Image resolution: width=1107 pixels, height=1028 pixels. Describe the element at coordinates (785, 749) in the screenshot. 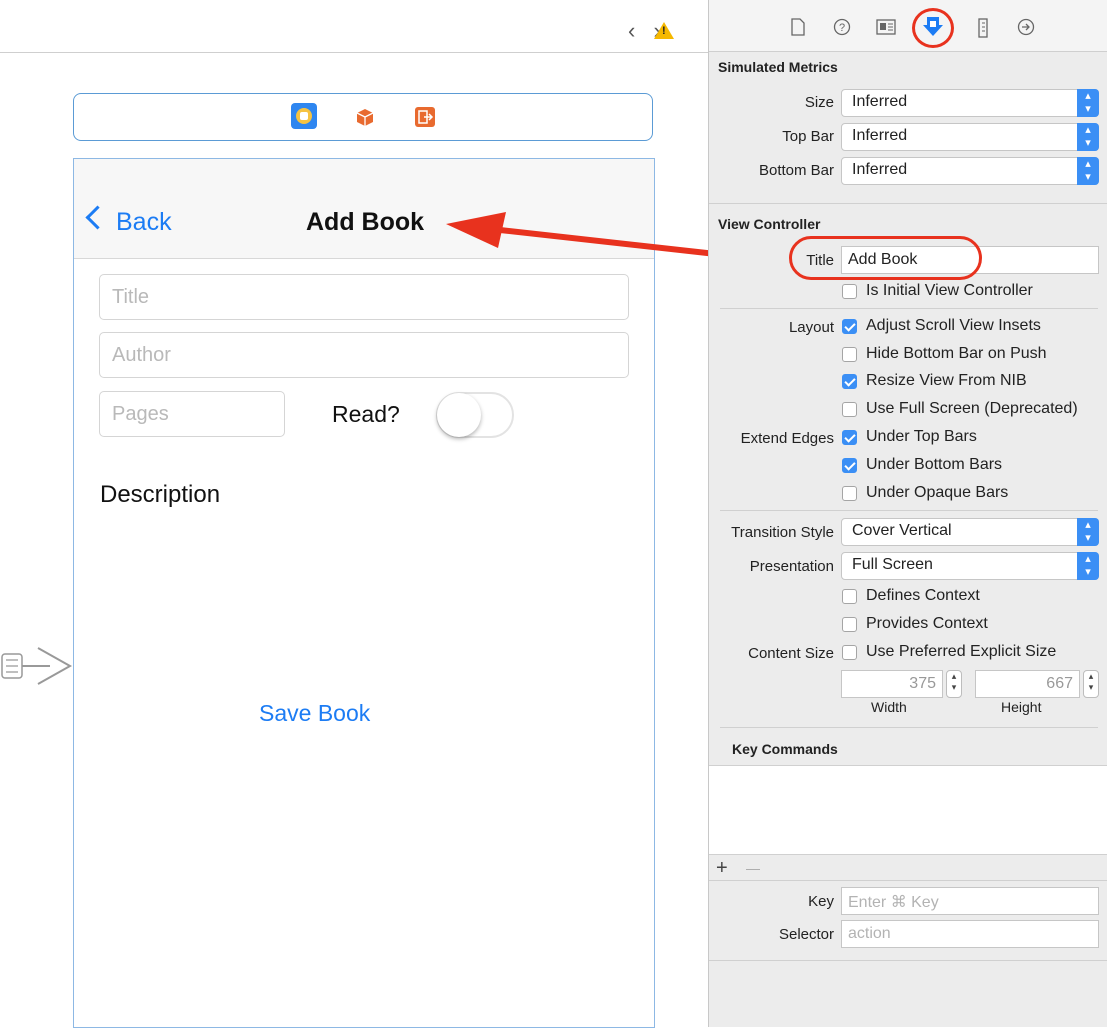

I see `key-commands-header: Key Commands` at that location.